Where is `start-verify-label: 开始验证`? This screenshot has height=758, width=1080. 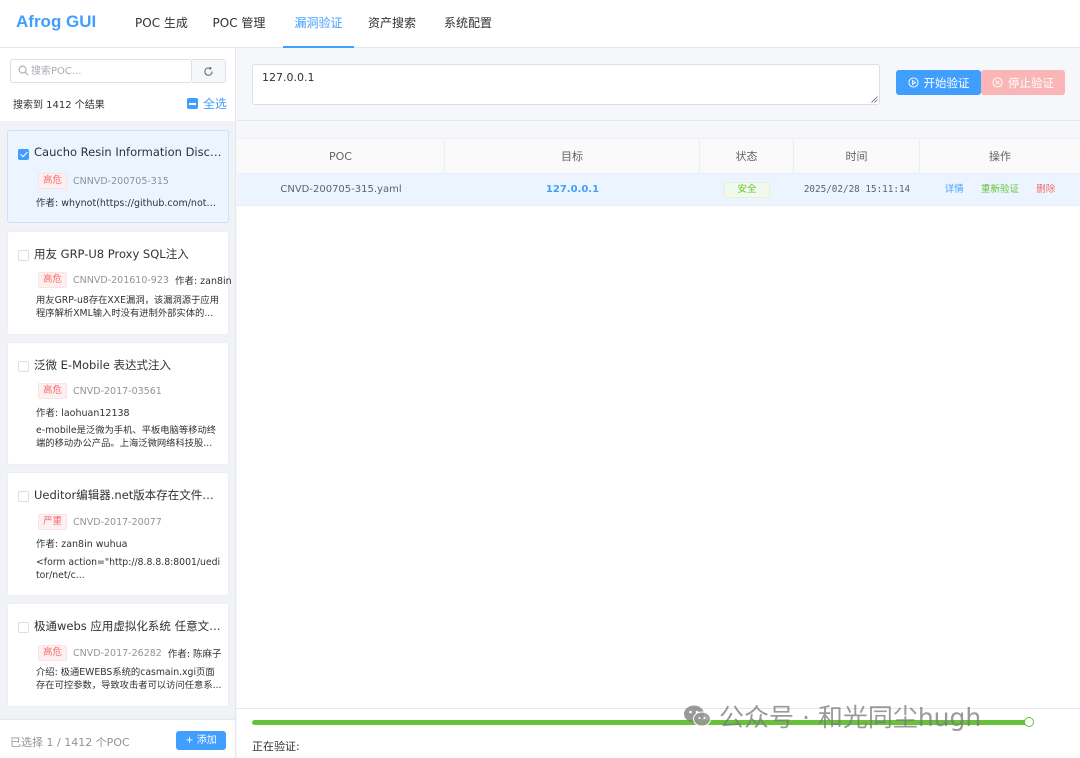 start-verify-label: 开始验证 is located at coordinates (946, 82).